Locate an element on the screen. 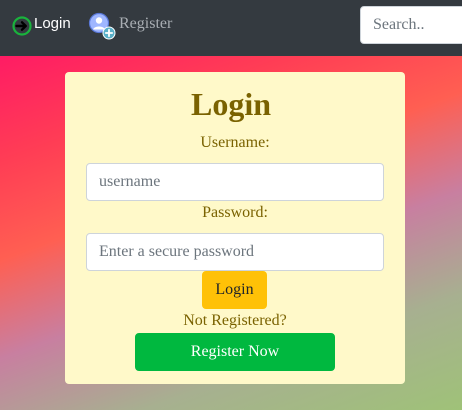 This screenshot has width=462, height=410. nav-login-link: Login is located at coordinates (41, 28).